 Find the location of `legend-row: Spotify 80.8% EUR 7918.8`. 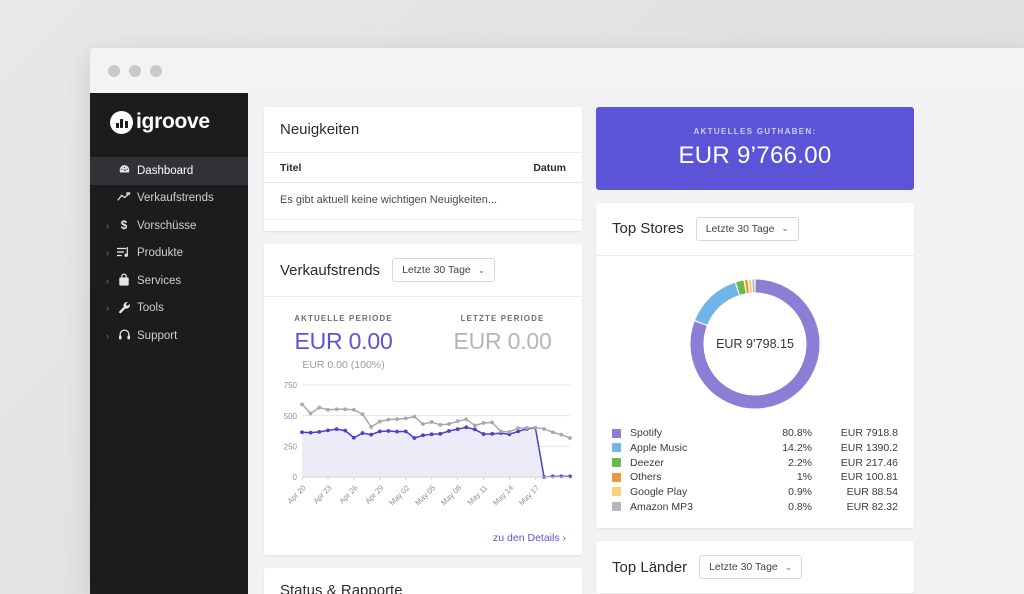

legend-row: Spotify 80.8% EUR 7918.8 is located at coordinates (755, 433).